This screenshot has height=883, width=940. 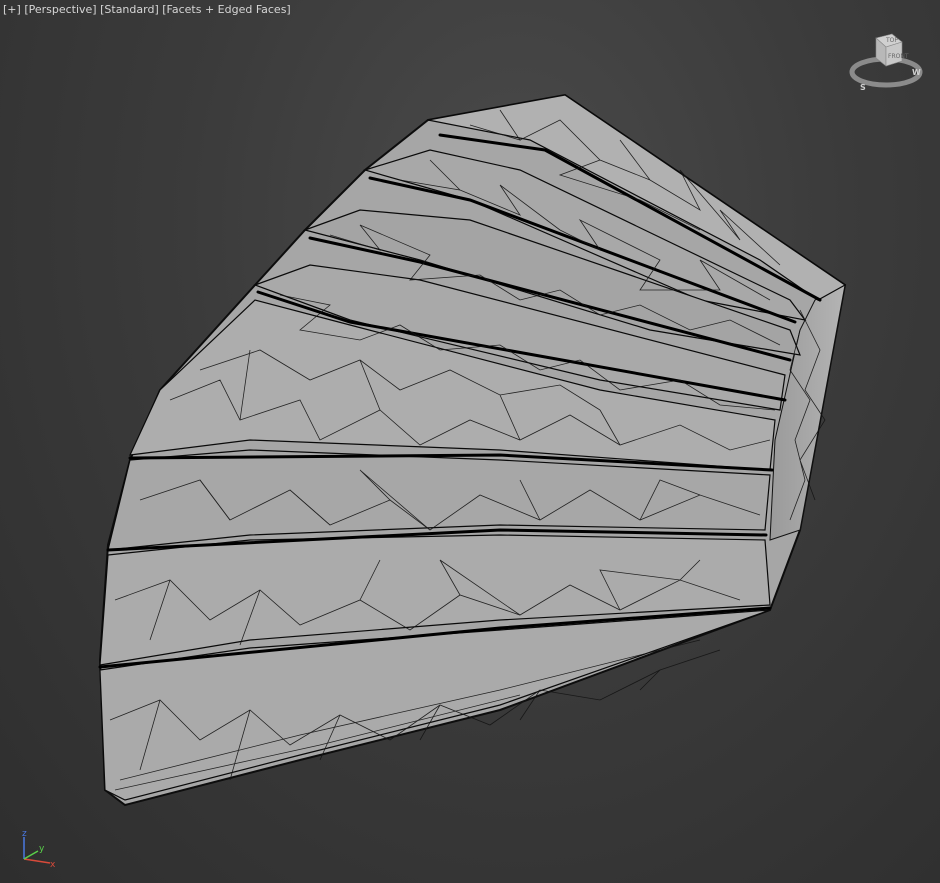 I want to click on z-axis-label: z, so click(x=24, y=834).